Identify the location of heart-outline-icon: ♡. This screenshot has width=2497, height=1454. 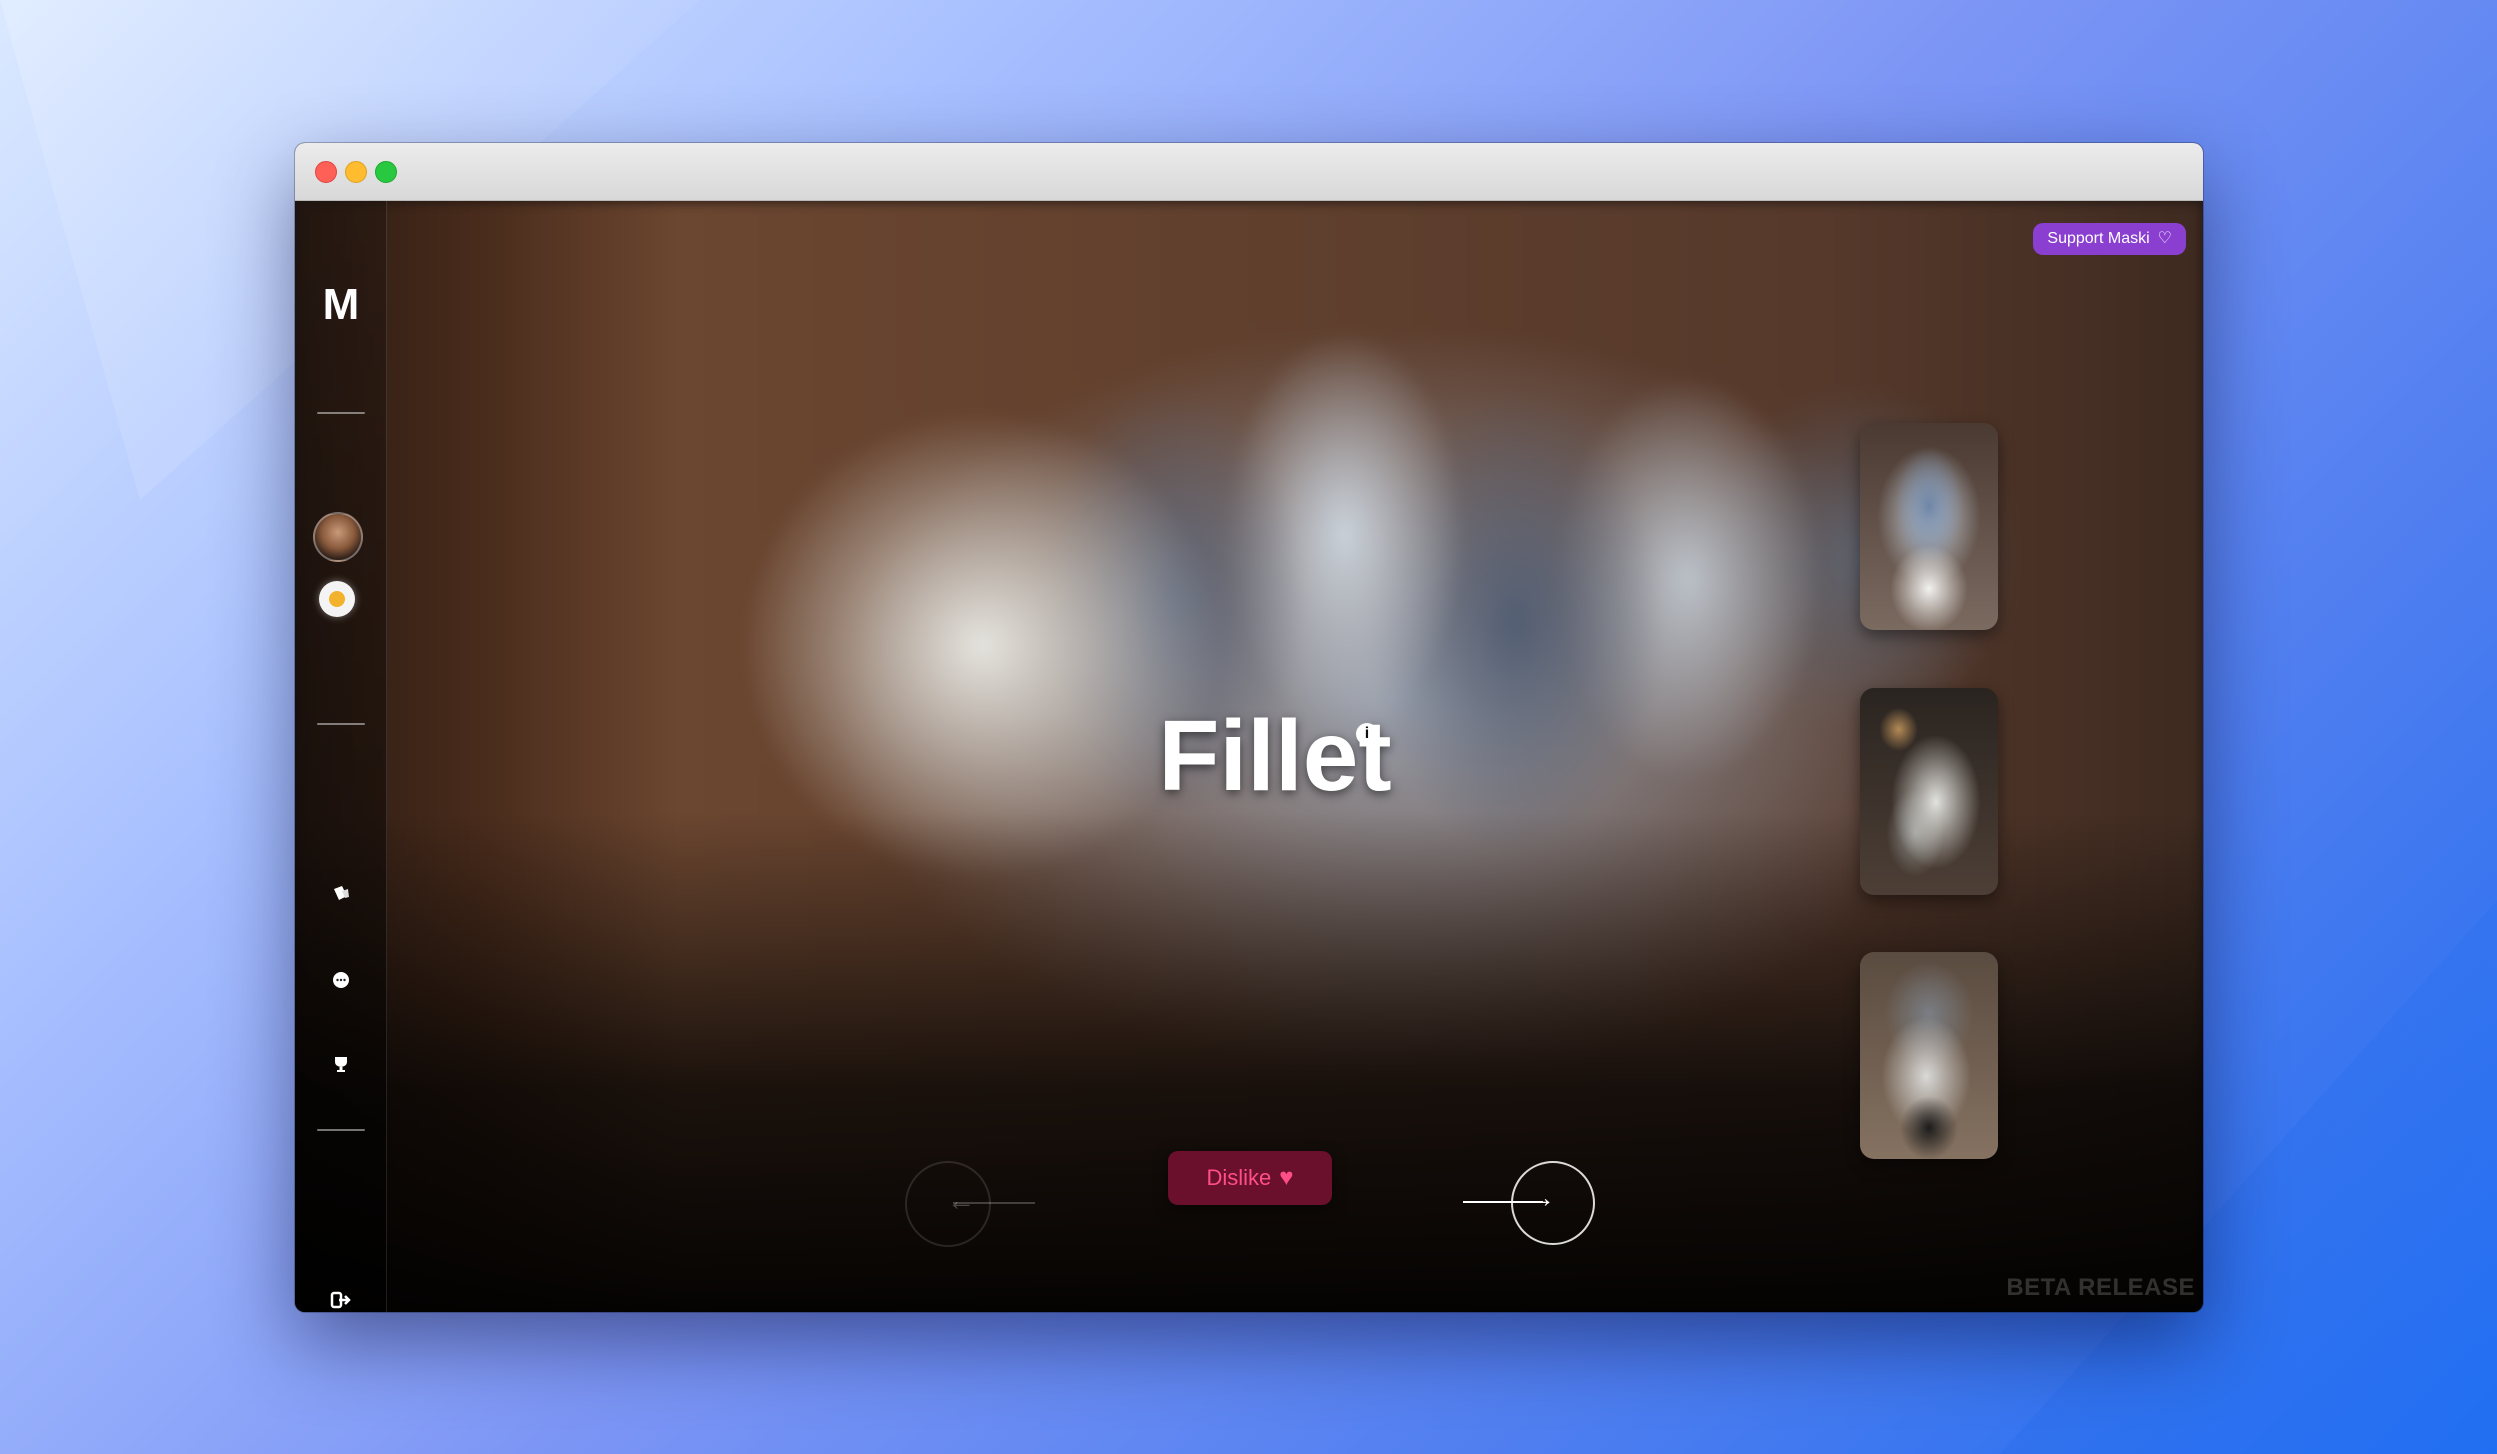
(2164, 238).